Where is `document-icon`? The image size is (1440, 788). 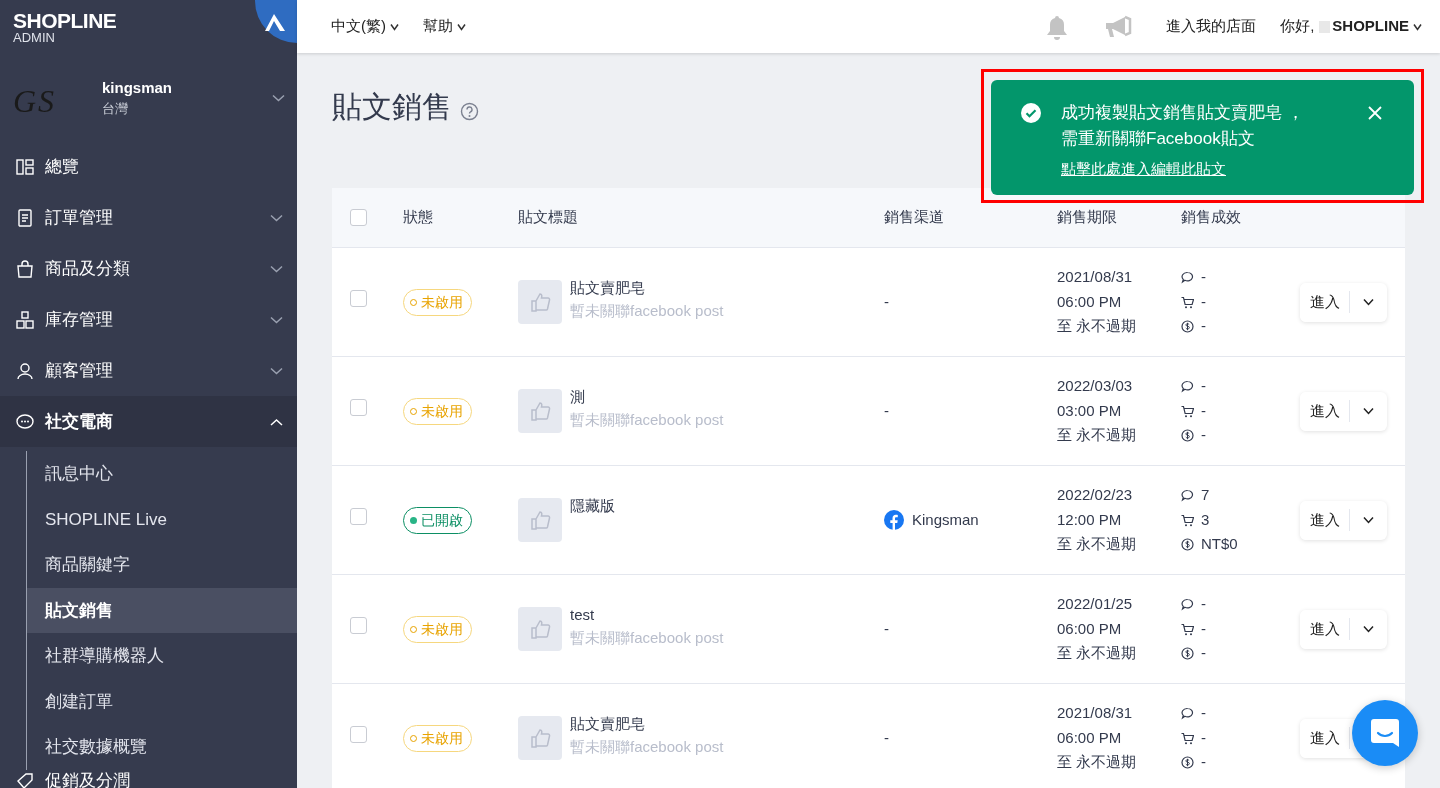 document-icon is located at coordinates (25, 217).